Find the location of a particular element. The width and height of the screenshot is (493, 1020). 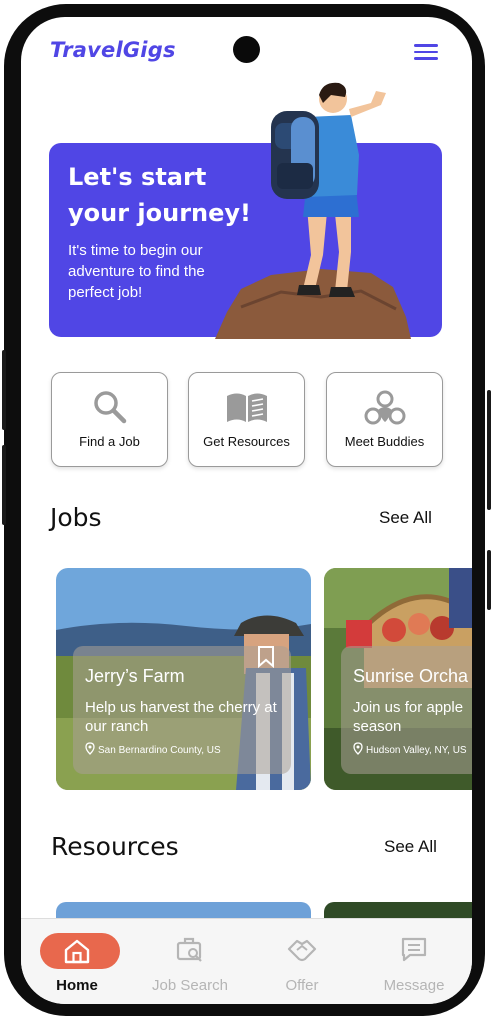

tab-label: Home is located at coordinates (77, 985).